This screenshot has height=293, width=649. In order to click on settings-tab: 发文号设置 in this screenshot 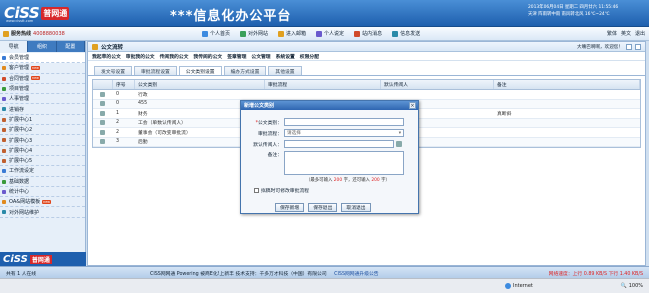, I will do `click(113, 70)`.